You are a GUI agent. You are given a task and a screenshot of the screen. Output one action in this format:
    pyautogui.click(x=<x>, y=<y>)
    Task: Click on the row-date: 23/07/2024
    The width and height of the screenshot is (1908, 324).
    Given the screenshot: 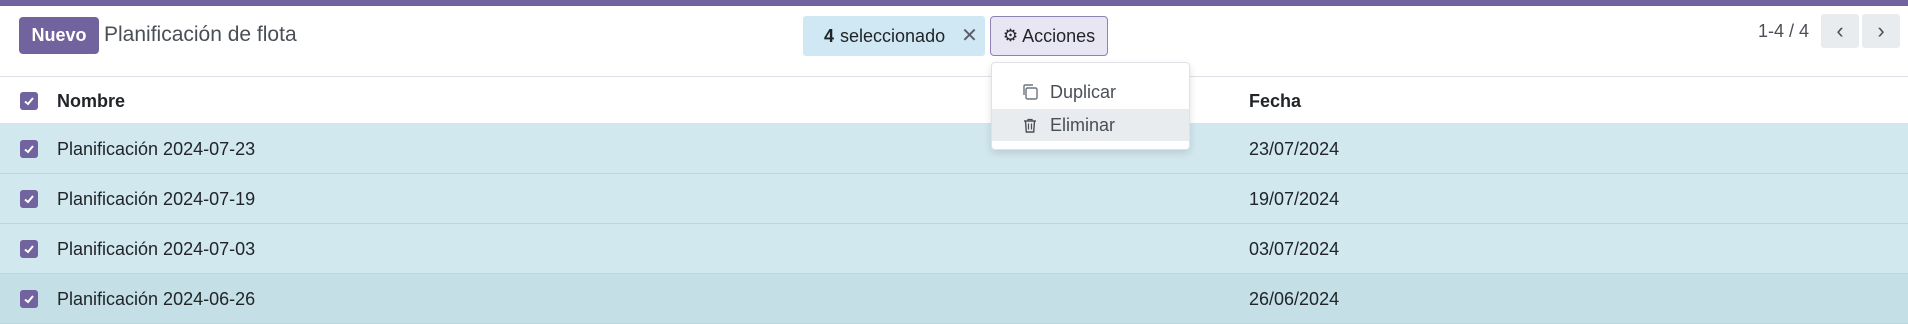 What is the action you would take?
    pyautogui.click(x=1294, y=149)
    